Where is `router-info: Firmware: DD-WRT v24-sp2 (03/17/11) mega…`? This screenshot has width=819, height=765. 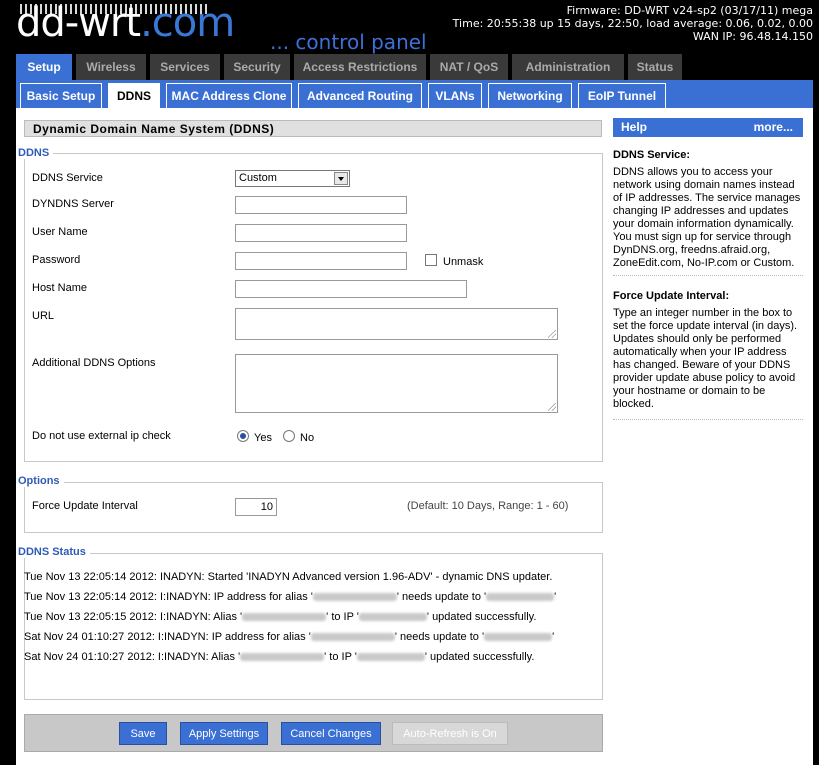 router-info: Firmware: DD-WRT v24-sp2 (03/17/11) mega… is located at coordinates (633, 23).